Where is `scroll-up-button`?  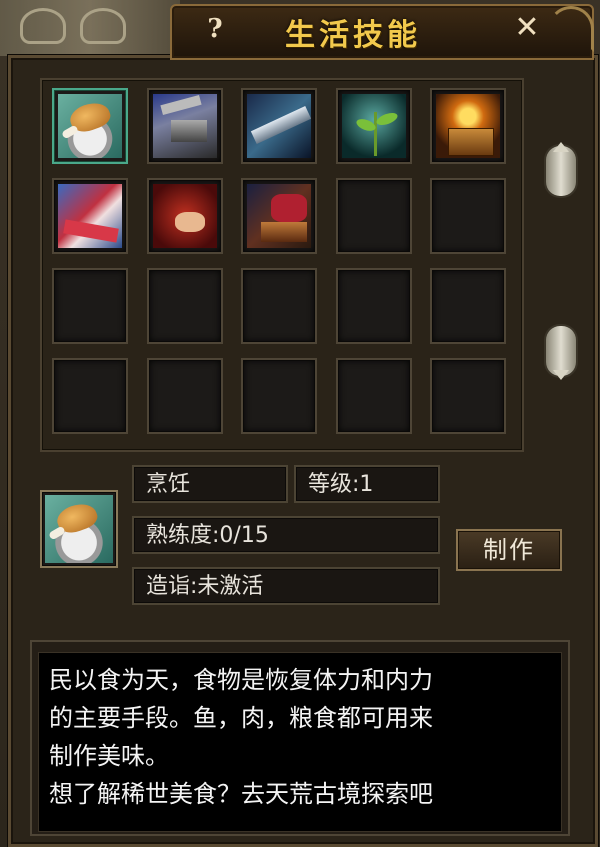
scroll-up-button is located at coordinates (561, 171).